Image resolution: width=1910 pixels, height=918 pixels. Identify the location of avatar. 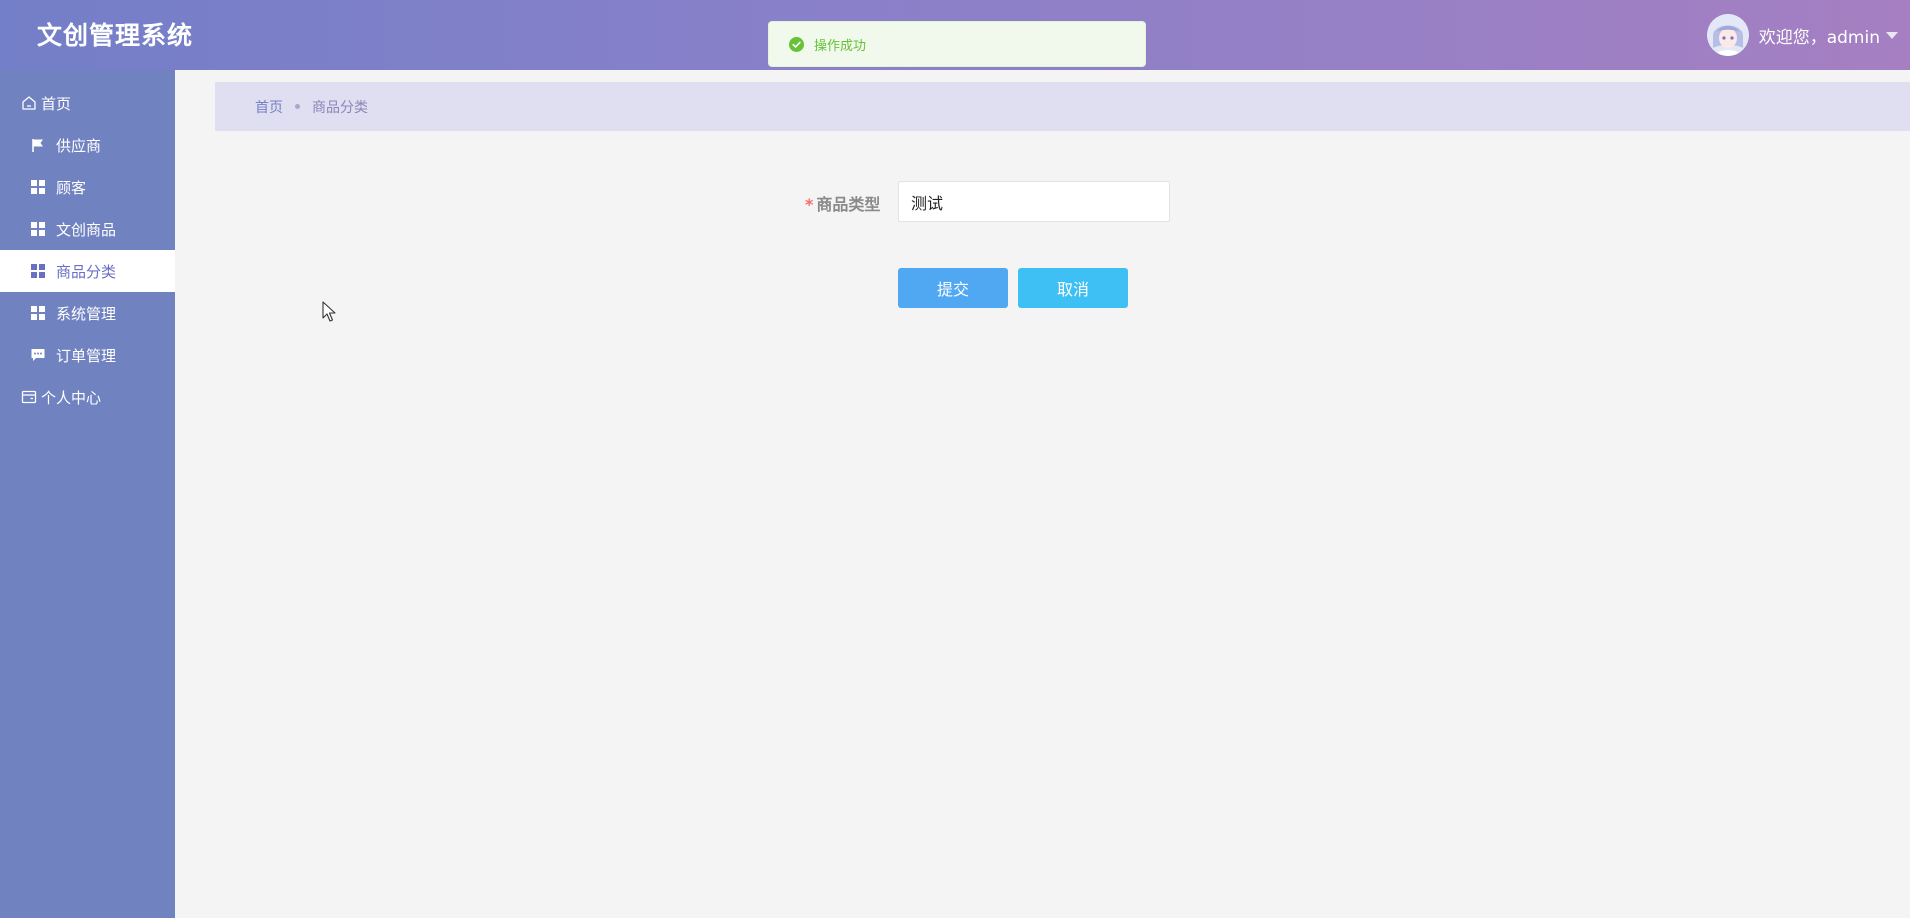
(1727, 35).